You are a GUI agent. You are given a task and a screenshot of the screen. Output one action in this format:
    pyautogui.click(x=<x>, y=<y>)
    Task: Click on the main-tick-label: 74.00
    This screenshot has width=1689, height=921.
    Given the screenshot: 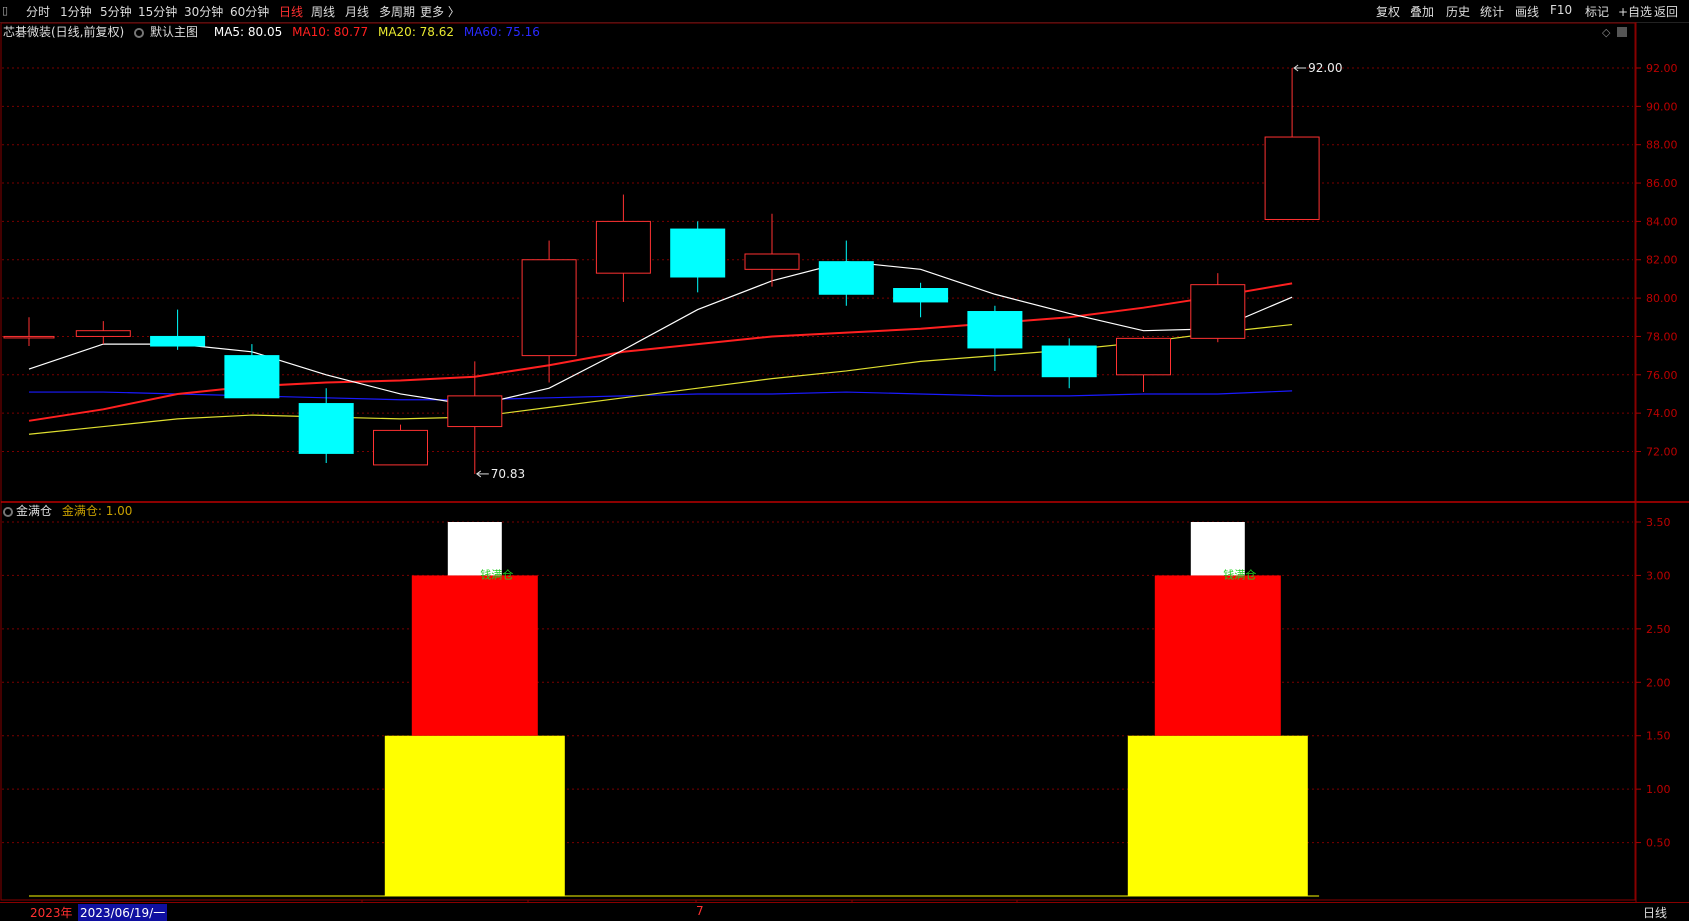 What is the action you would take?
    pyautogui.click(x=1662, y=413)
    